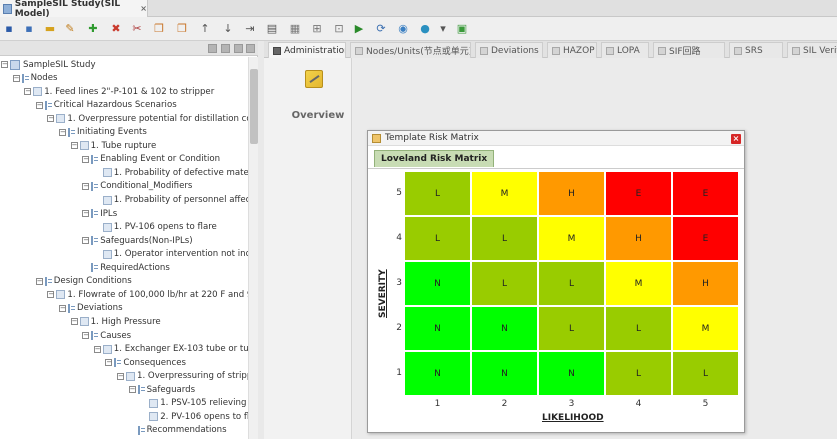  What do you see at coordinates (116, 29) in the screenshot?
I see `delete-icon: ✖` at bounding box center [116, 29].